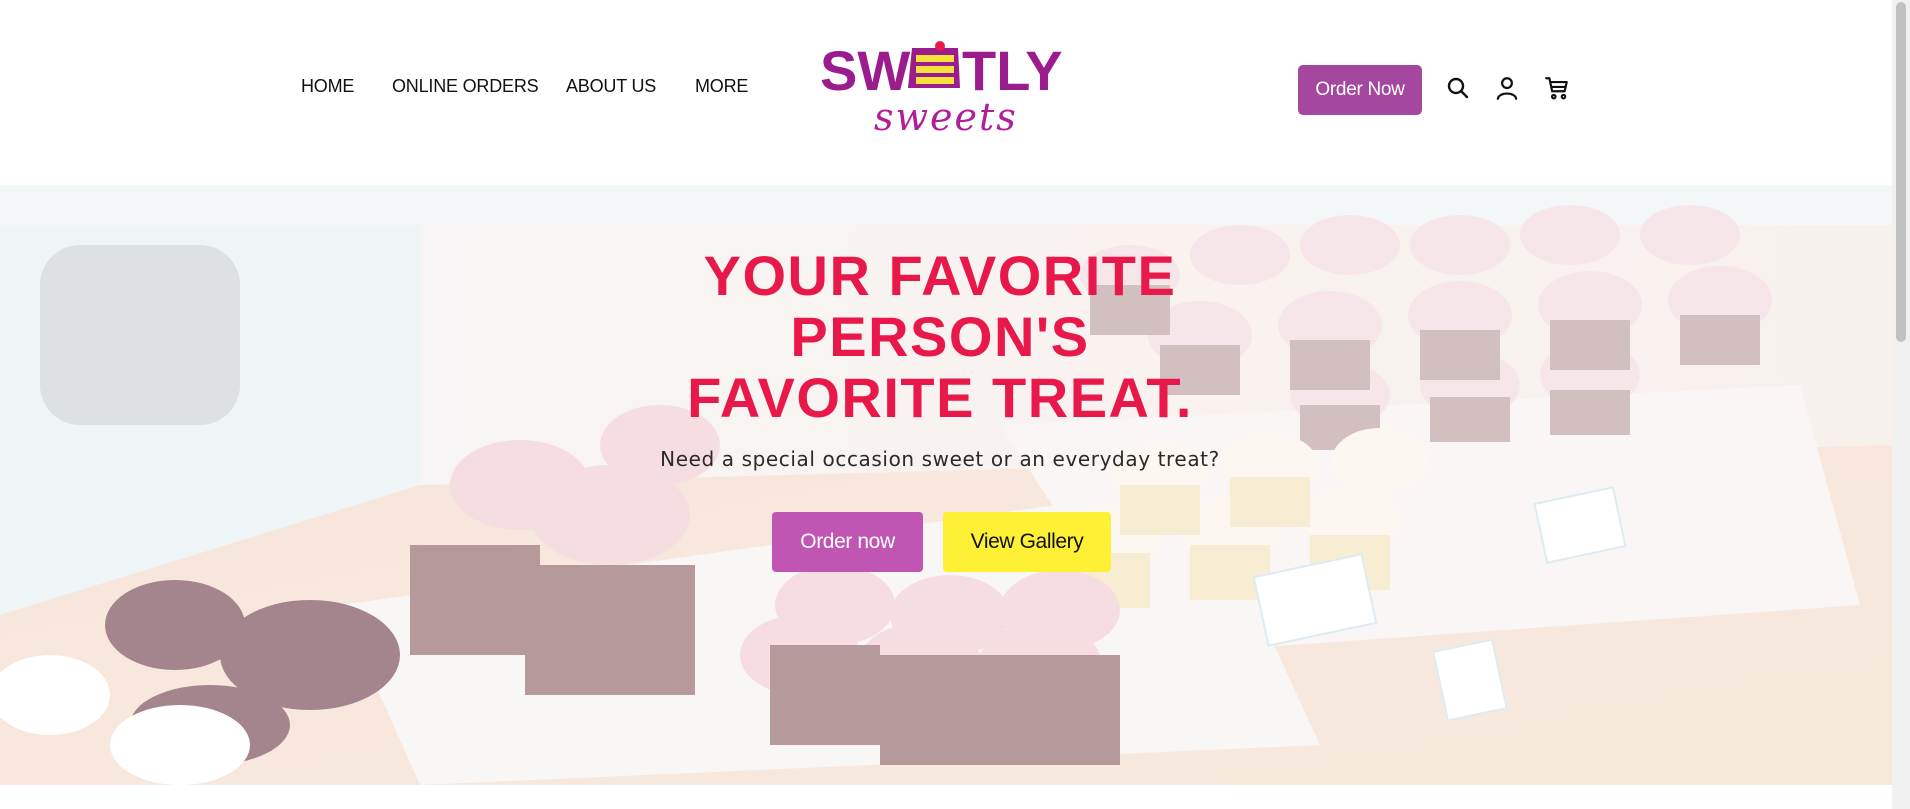 Image resolution: width=1910 pixels, height=809 pixels. Describe the element at coordinates (847, 542) in the screenshot. I see `hero-order-now-button: Order now` at that location.